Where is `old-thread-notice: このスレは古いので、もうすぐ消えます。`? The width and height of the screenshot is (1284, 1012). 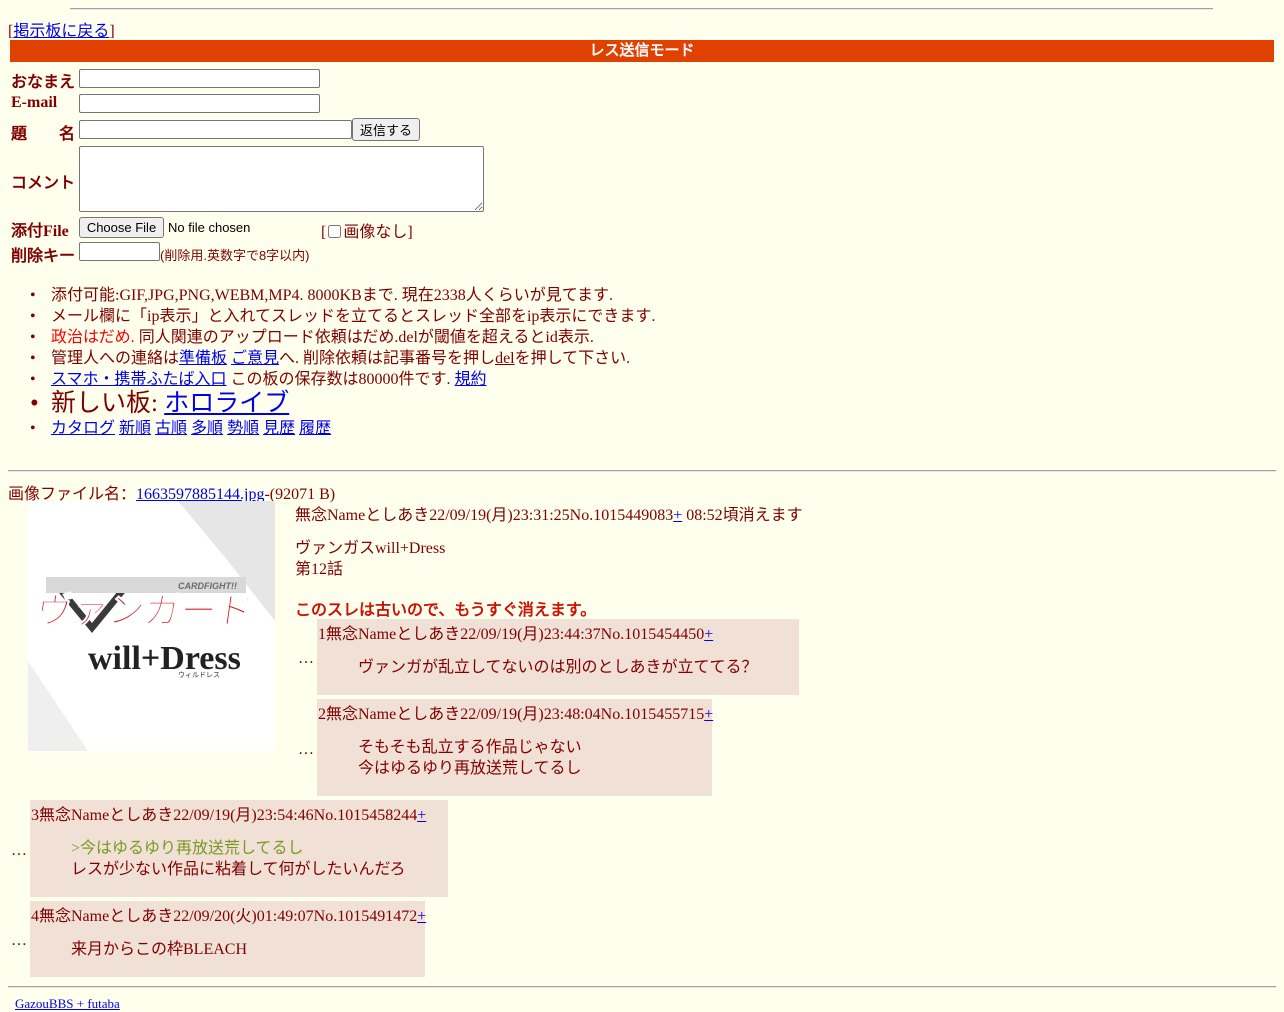 old-thread-notice: このスレは古いので、もうすぐ消えます。 is located at coordinates (446, 610).